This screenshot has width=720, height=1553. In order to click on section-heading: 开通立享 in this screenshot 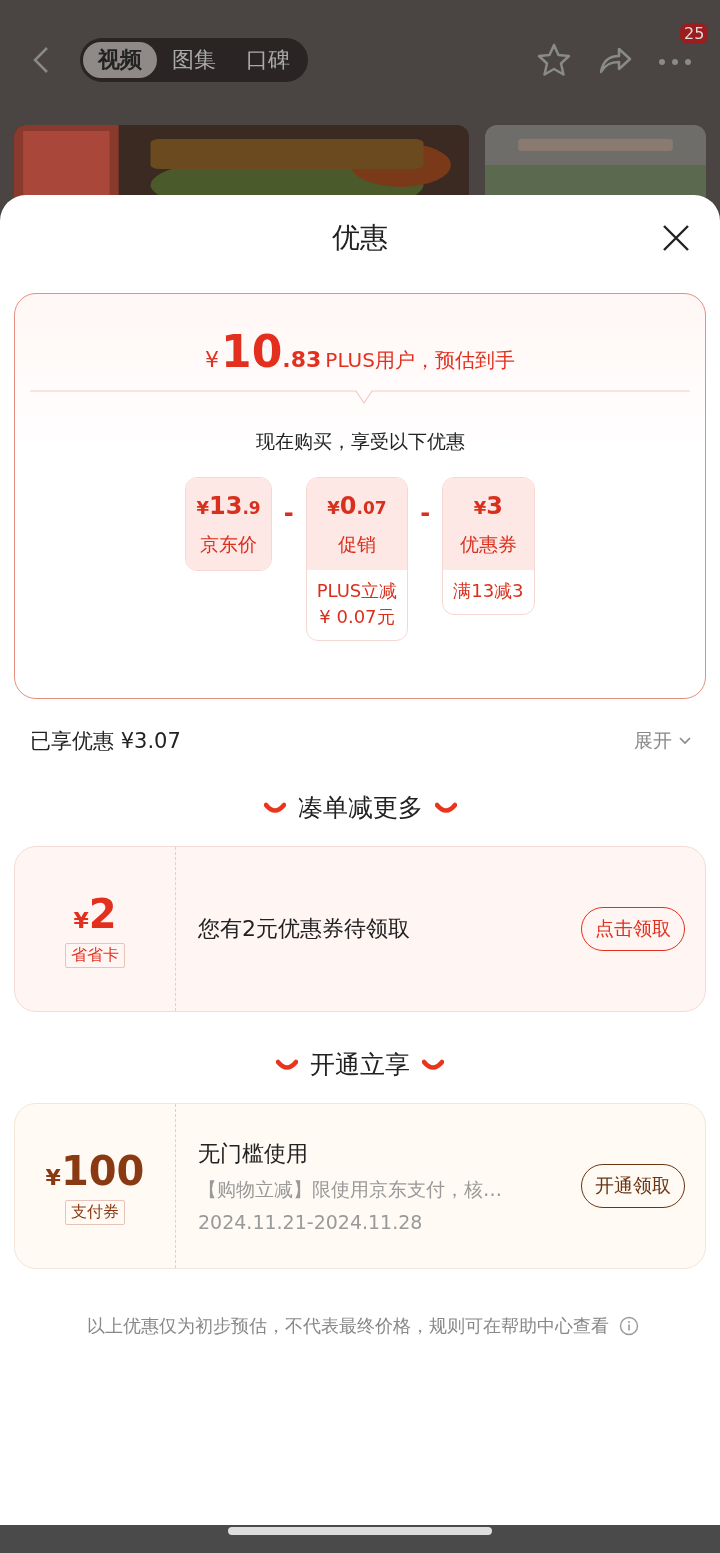, I will do `click(360, 1065)`.